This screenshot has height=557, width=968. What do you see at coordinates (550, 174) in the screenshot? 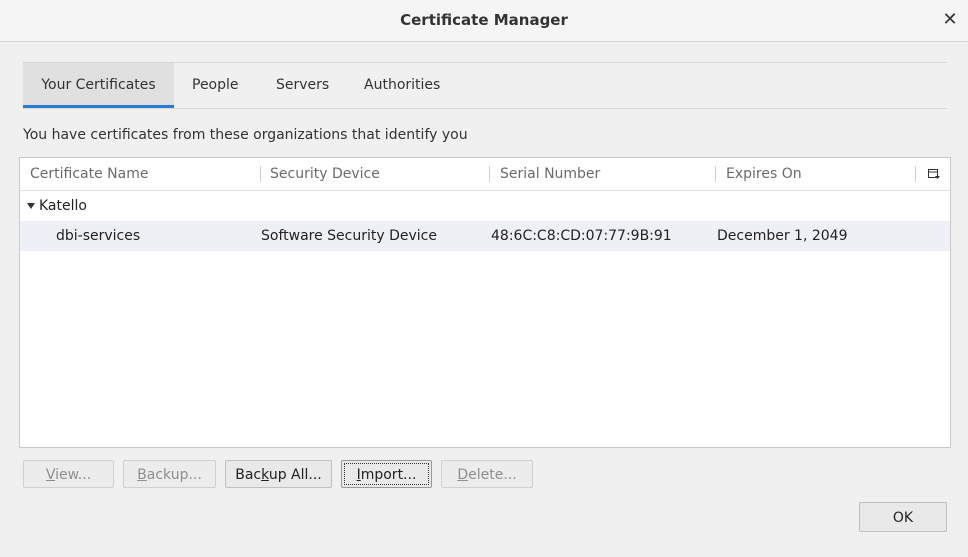
I see `column-serial-number: Serial Number` at bounding box center [550, 174].